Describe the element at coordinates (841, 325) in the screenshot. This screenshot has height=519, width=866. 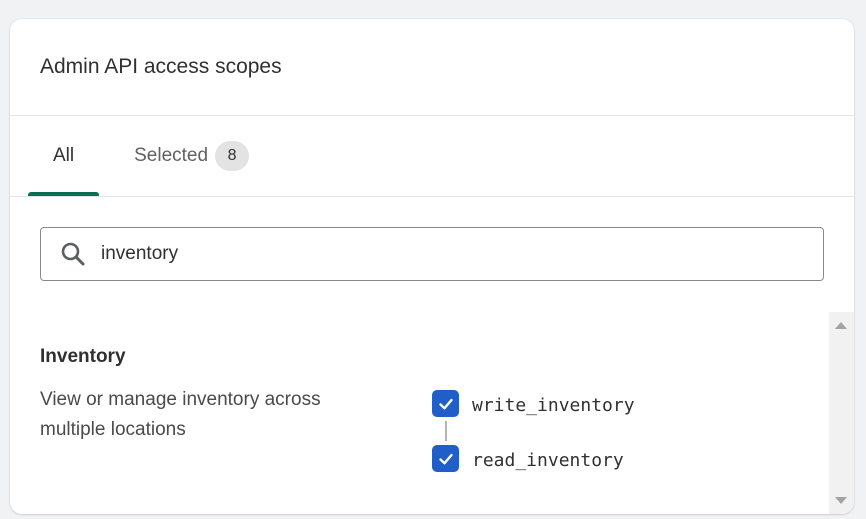
I see `scroll-up-arrow-icon` at that location.